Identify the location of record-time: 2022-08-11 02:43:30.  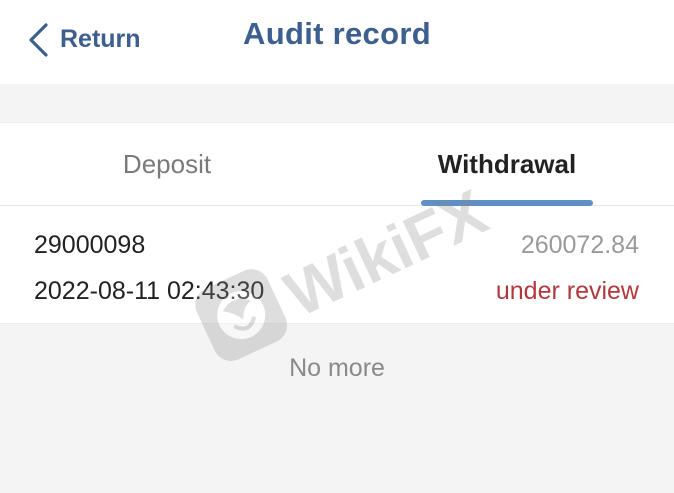
(149, 291).